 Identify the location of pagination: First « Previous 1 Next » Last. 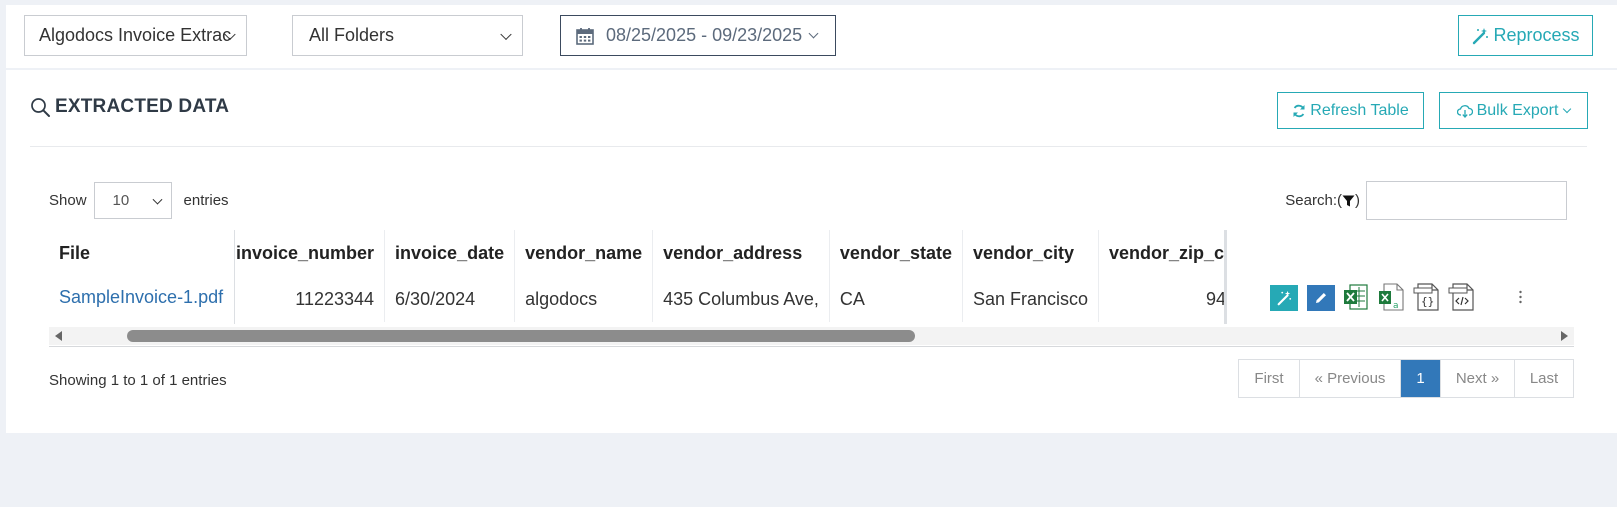
(1406, 378).